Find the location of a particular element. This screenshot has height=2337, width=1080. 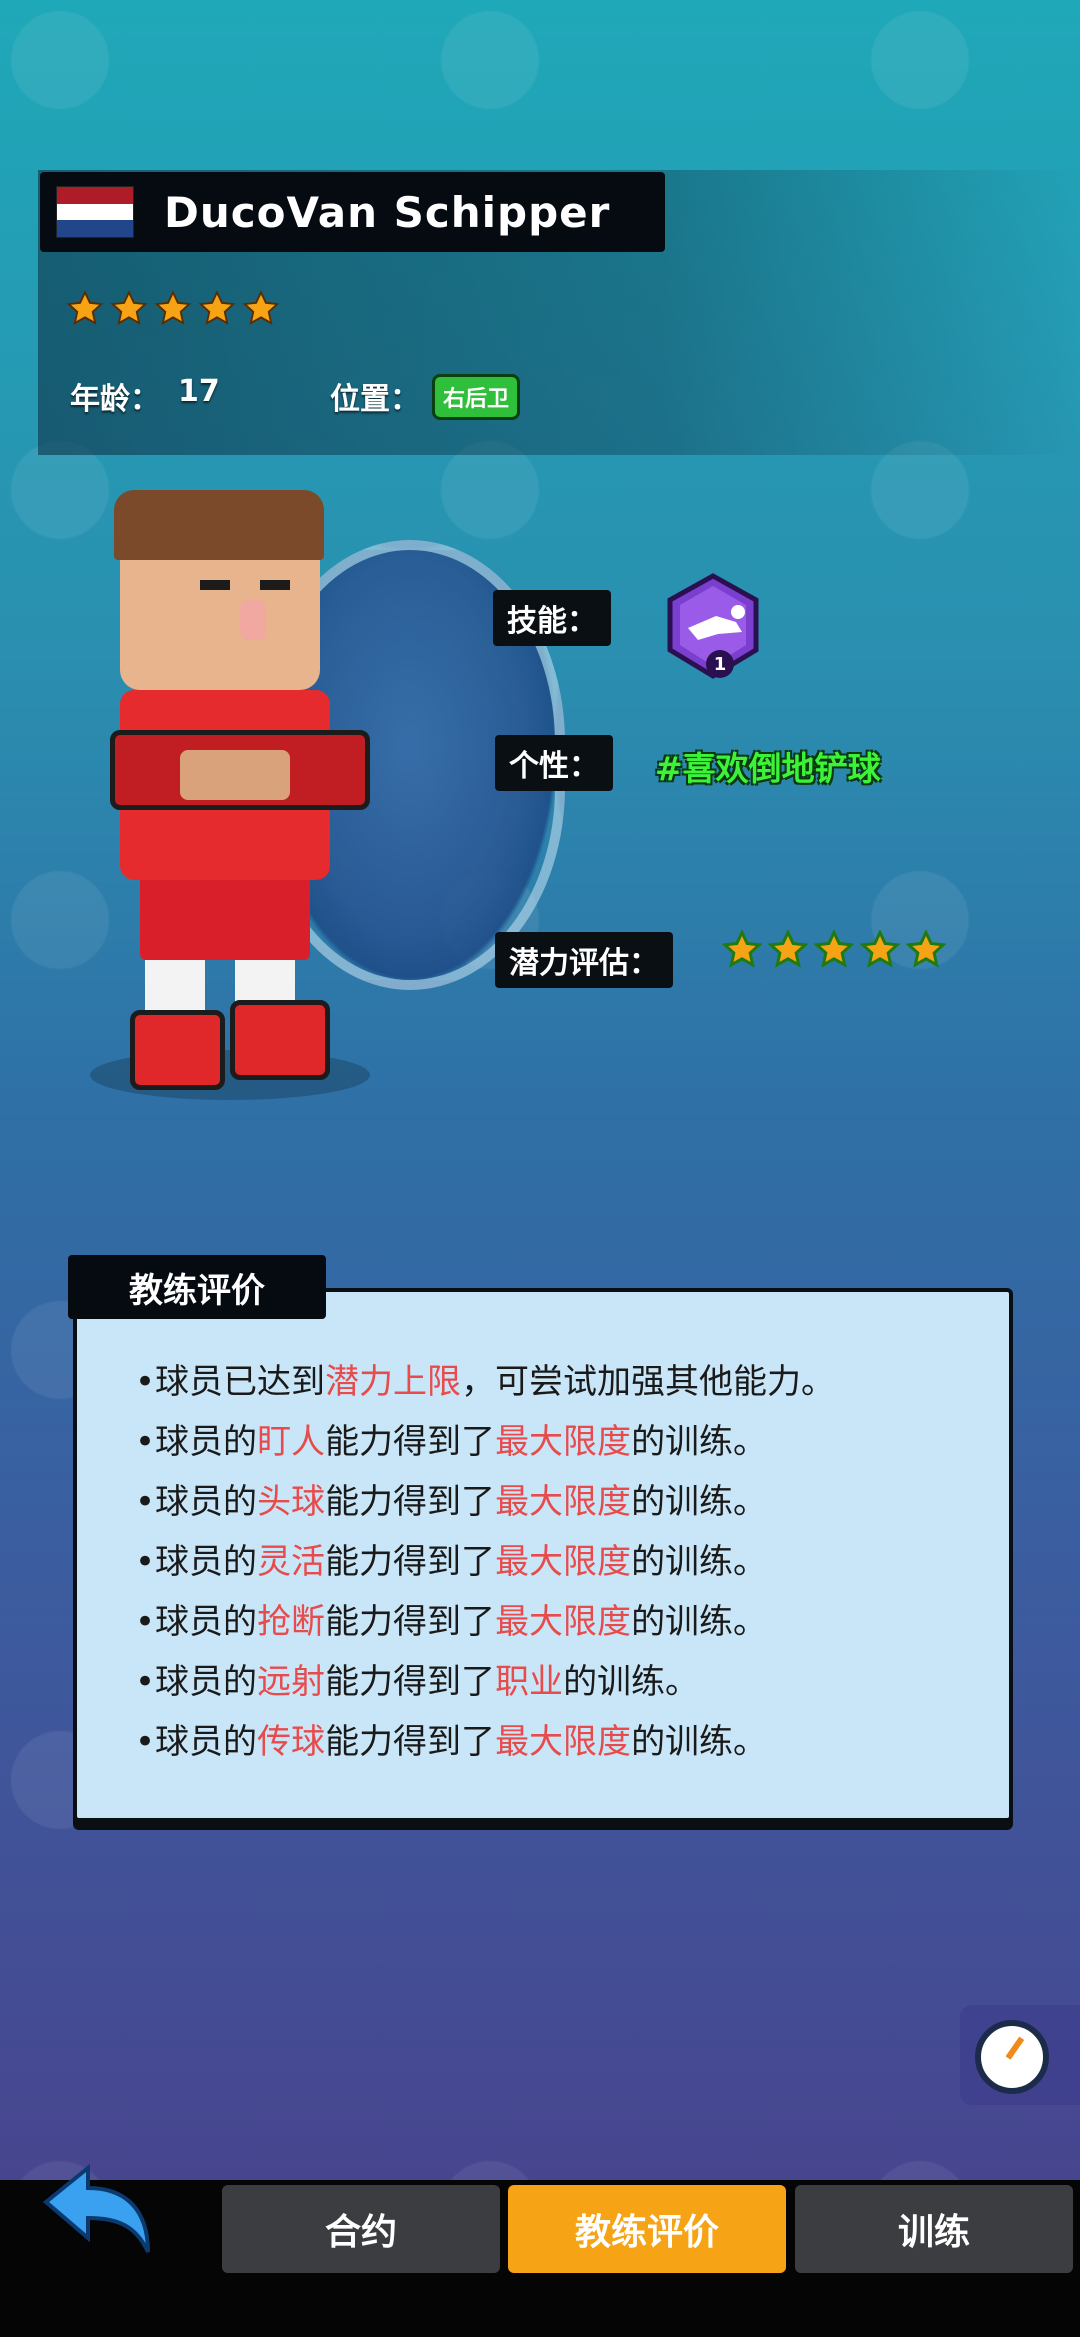

coach-line: •球员的灵活能力得到了最大限度的训练。 is located at coordinates (485, 1562).